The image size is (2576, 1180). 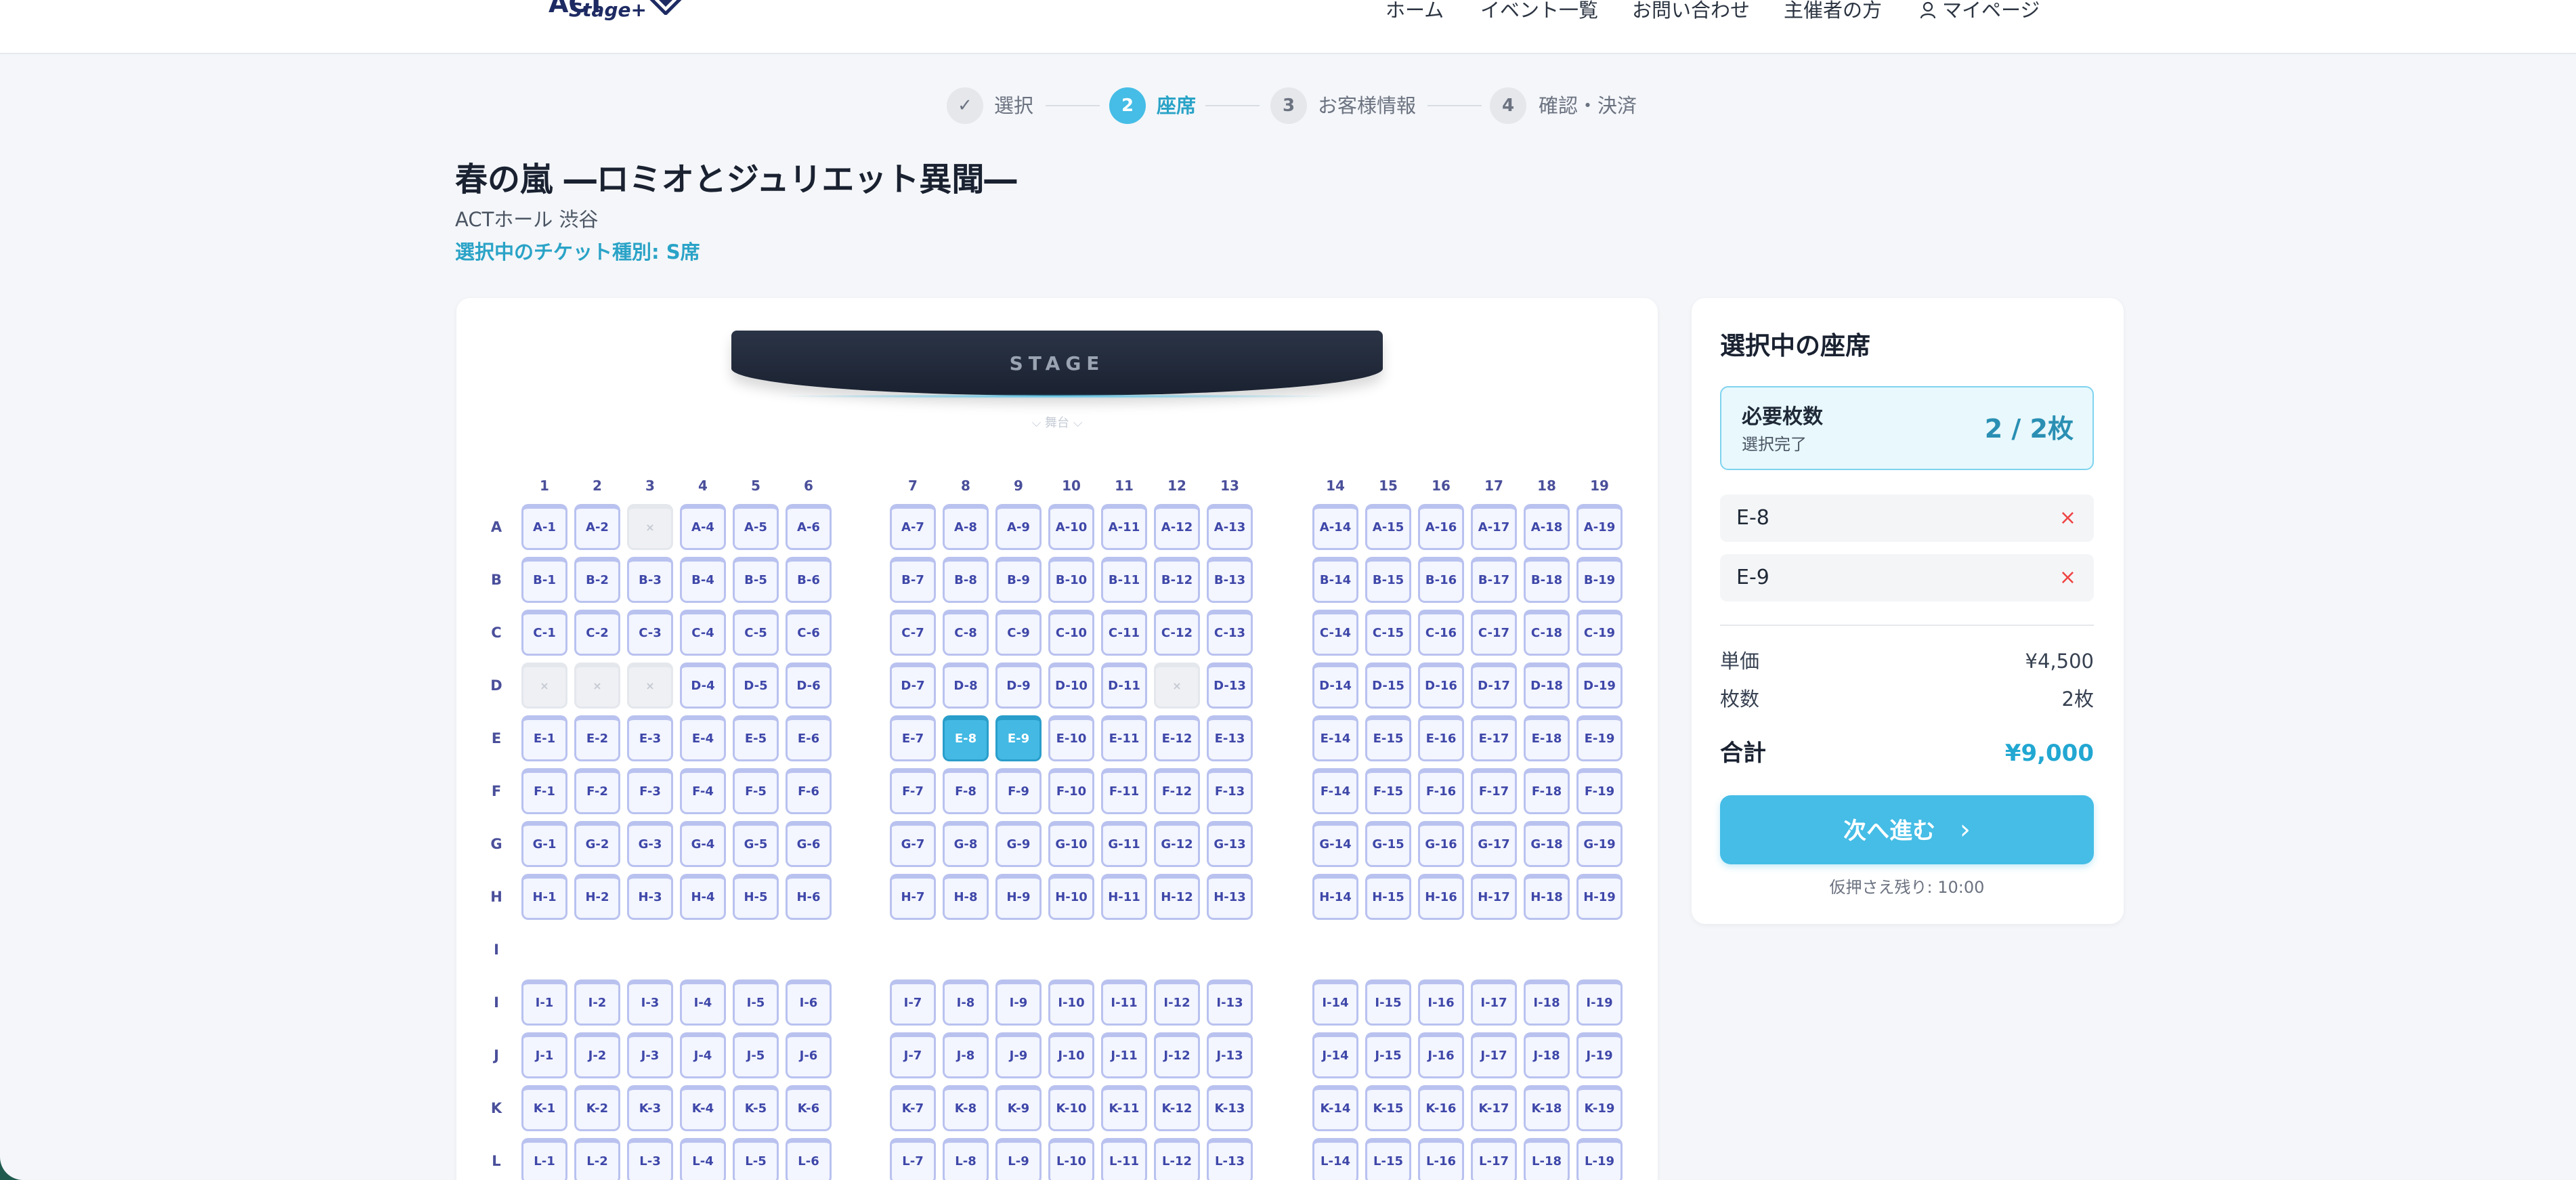 What do you see at coordinates (1388, 1159) in the screenshot?
I see `seat: L-15` at bounding box center [1388, 1159].